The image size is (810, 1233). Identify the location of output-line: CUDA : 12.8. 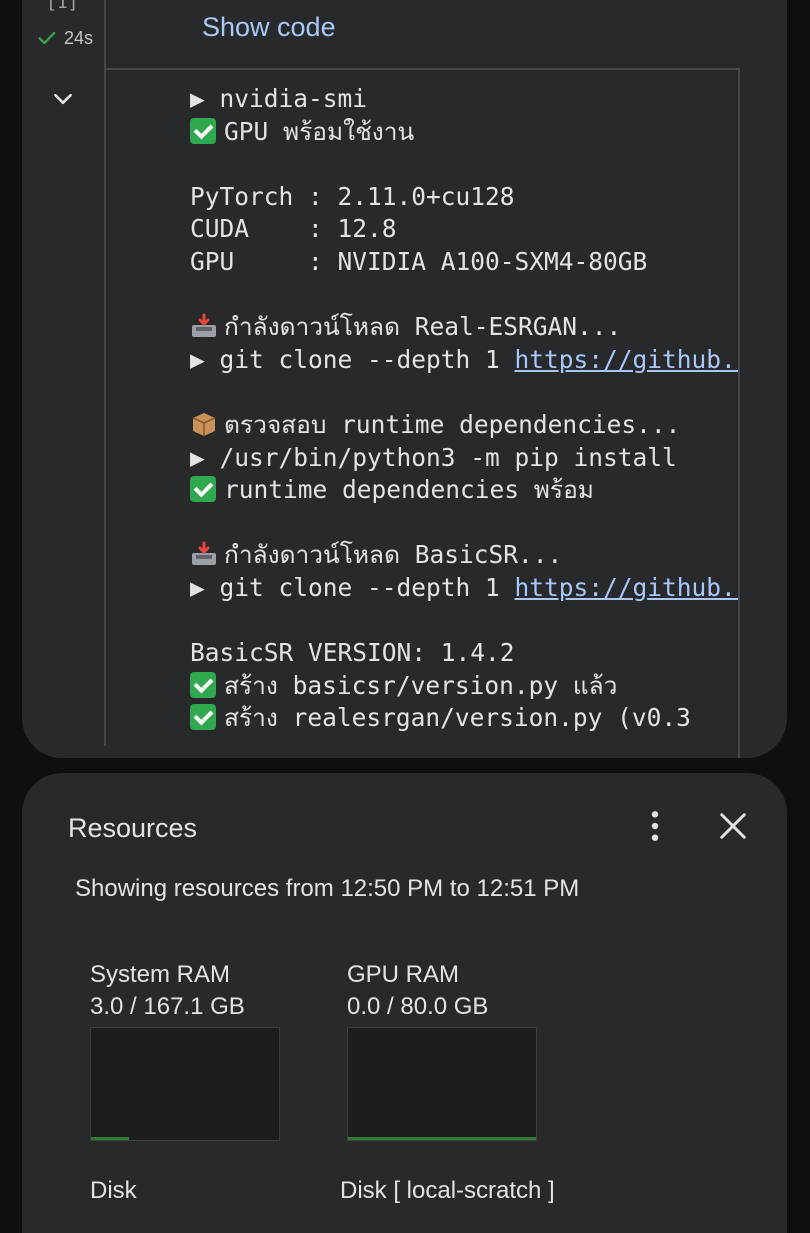
(464, 229).